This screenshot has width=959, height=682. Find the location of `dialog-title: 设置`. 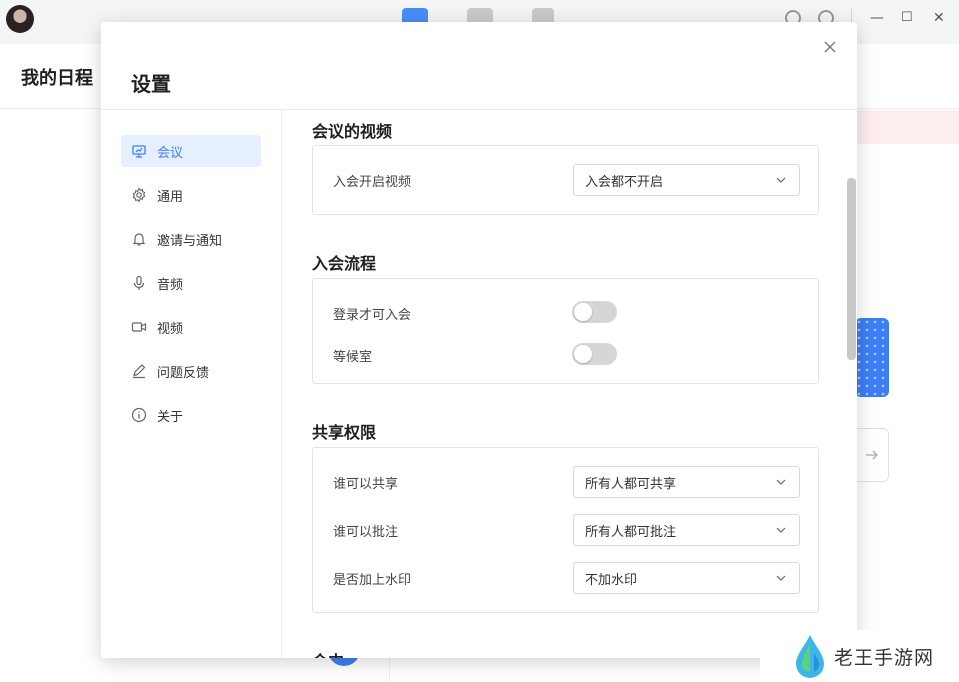

dialog-title: 设置 is located at coordinates (151, 84).